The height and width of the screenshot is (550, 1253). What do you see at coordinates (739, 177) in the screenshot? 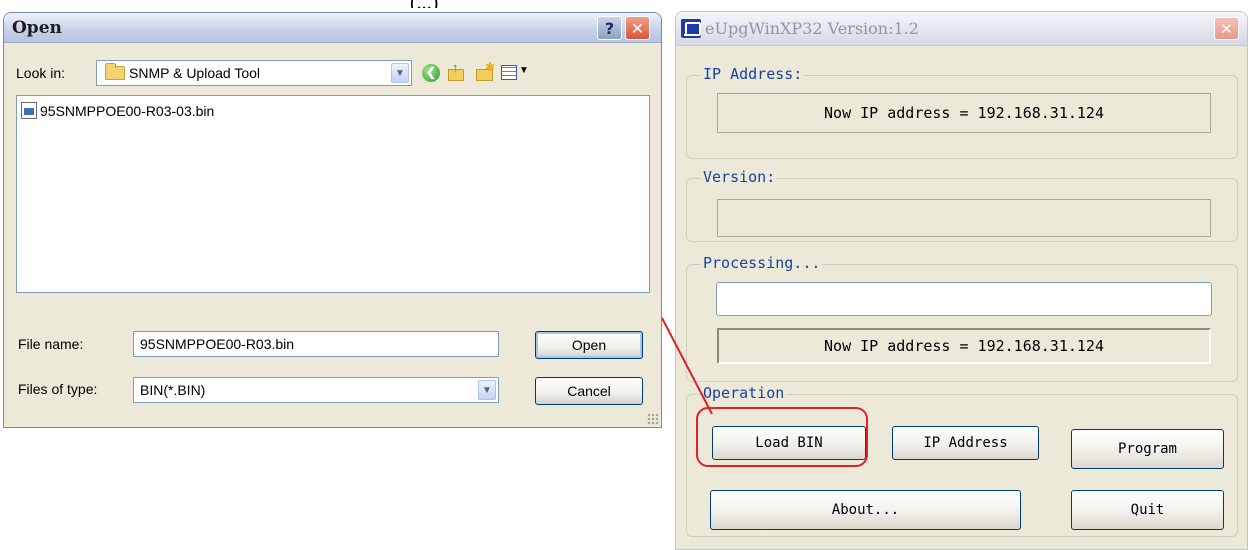
I see `version-group-label: Version:` at bounding box center [739, 177].